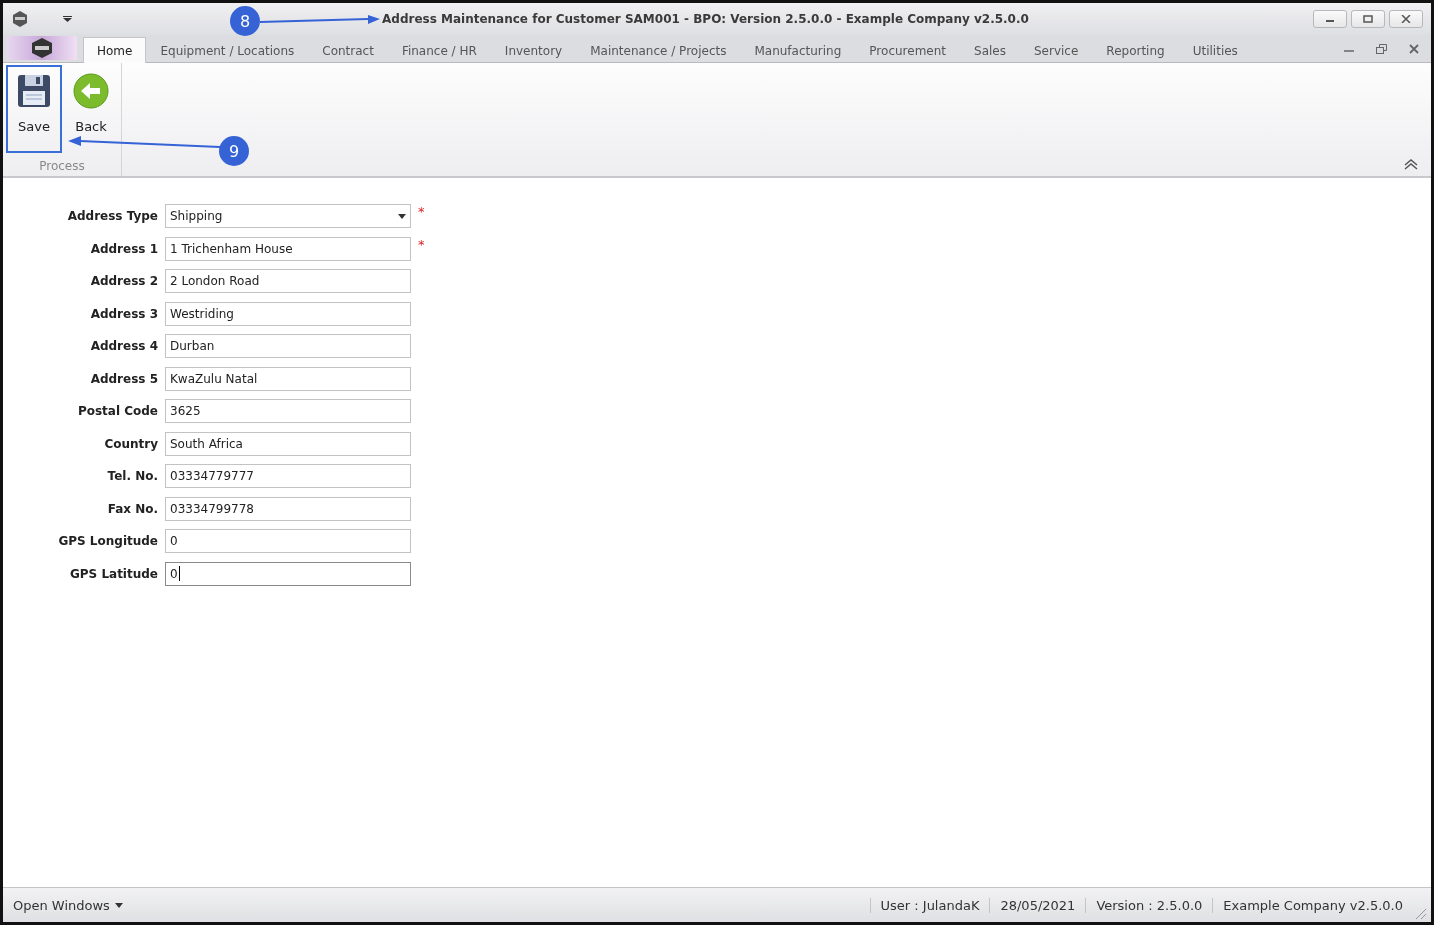  Describe the element at coordinates (705, 19) in the screenshot. I see `window-title: Address Maintenance for Customer SAM001 - BPO: Version 2.5.0.0 - Example Company v2.5.0.0` at that location.